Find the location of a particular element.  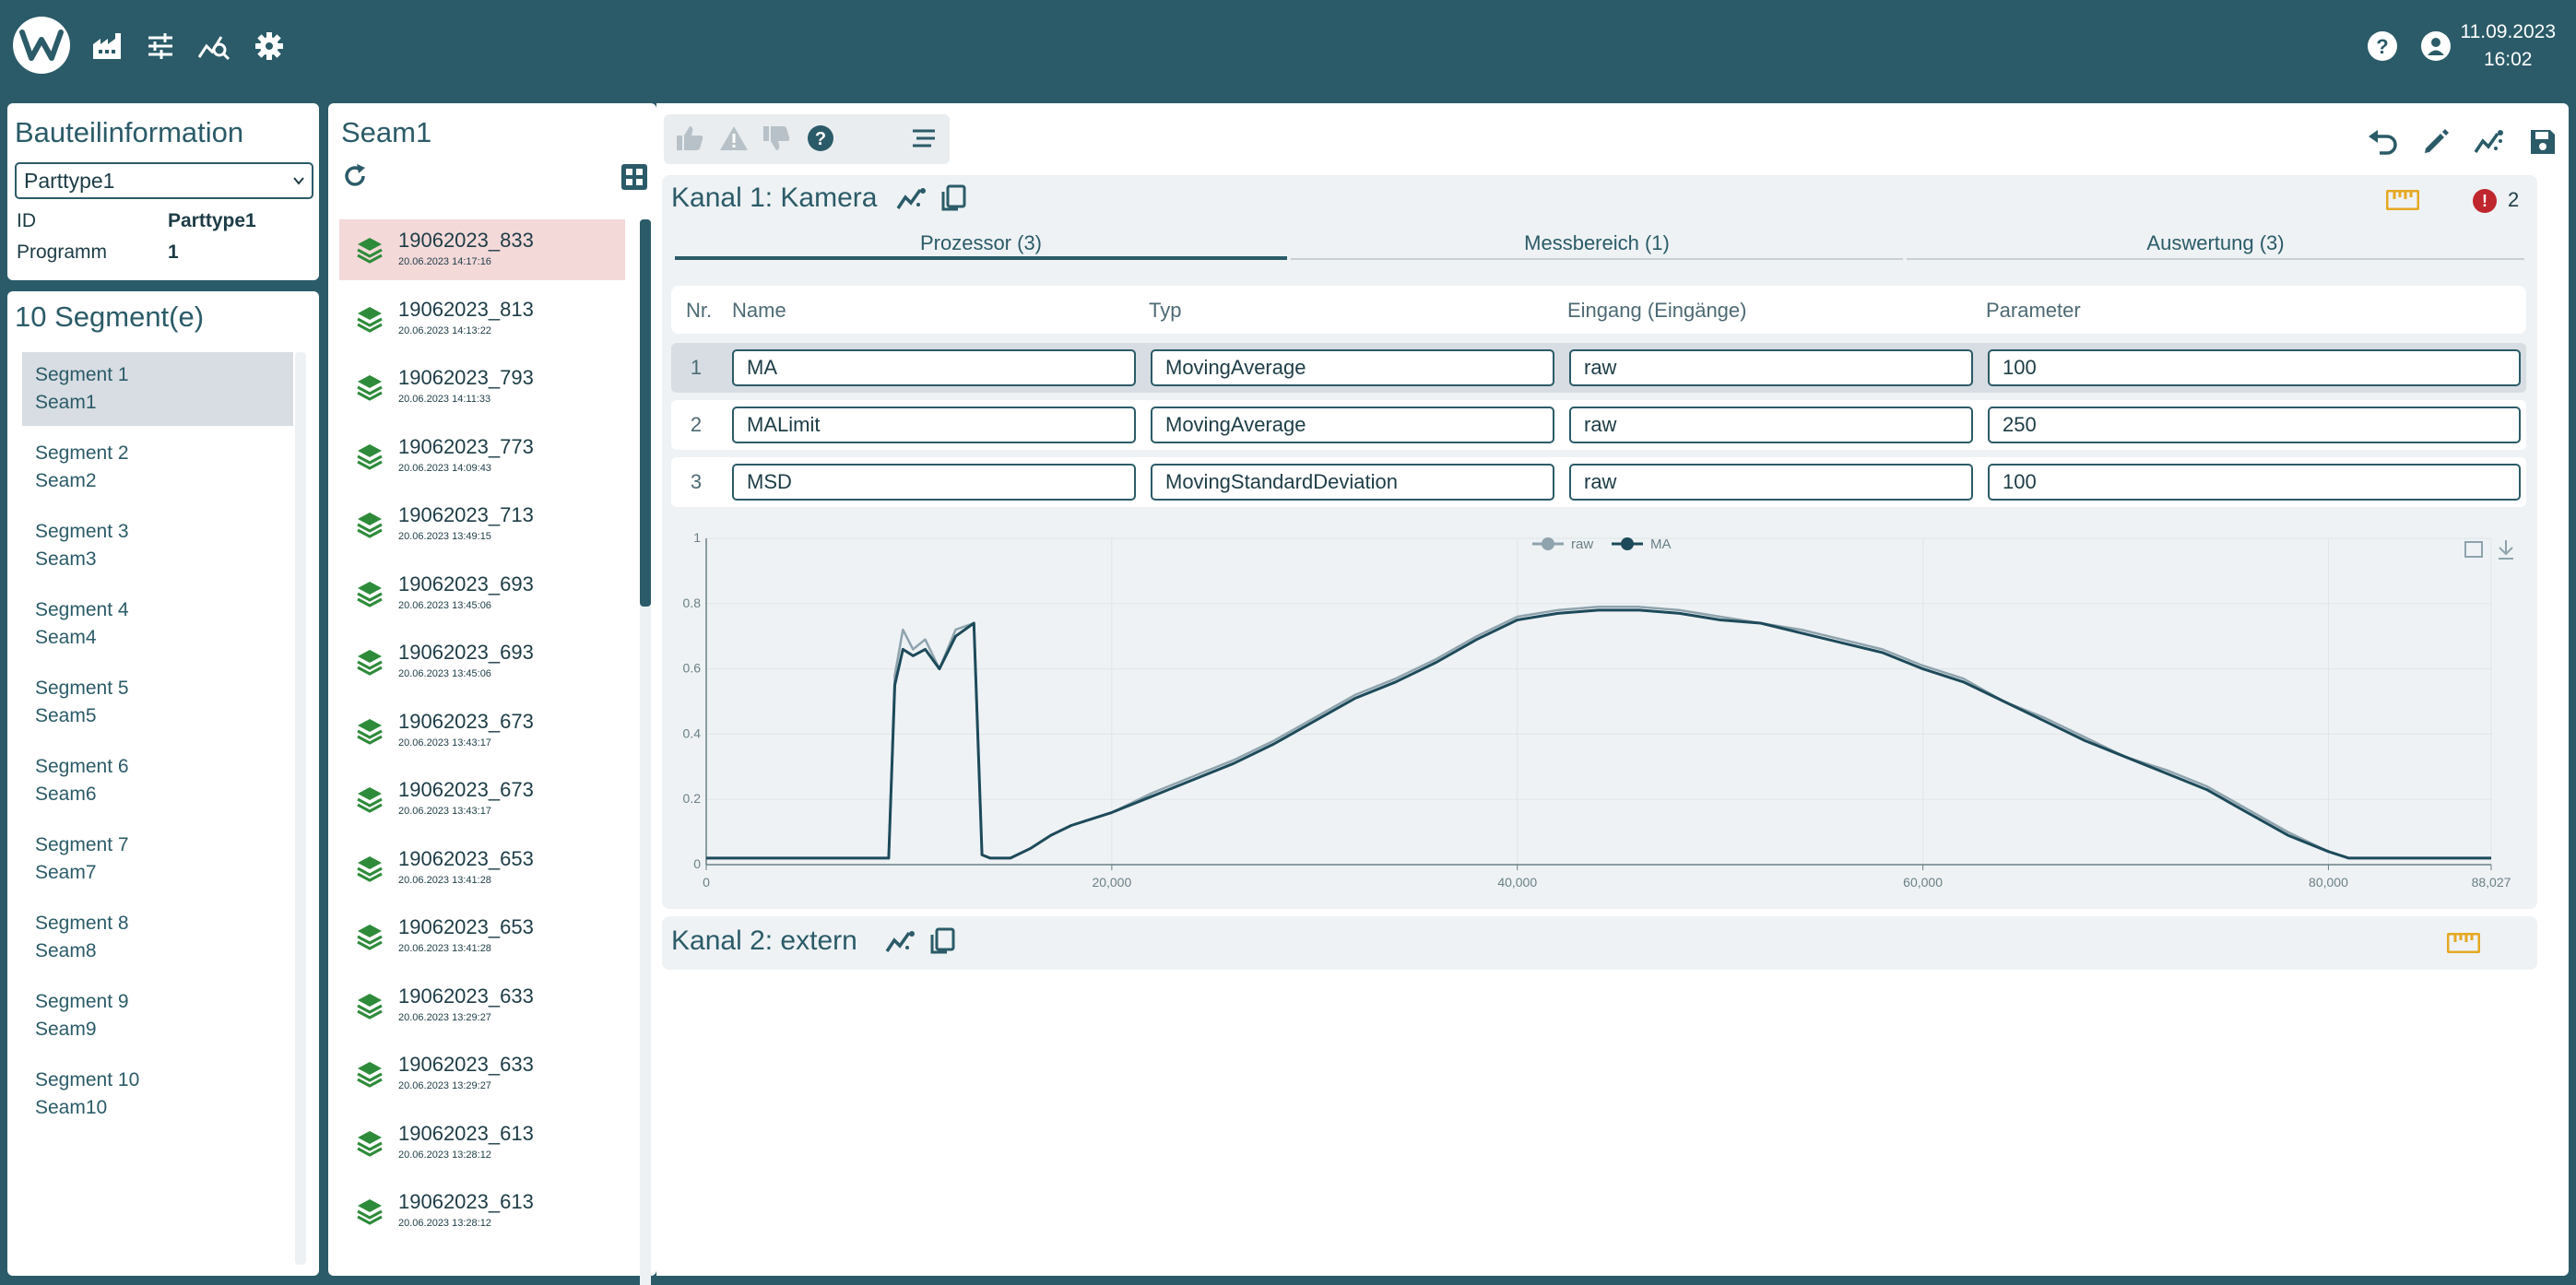

seam-name: 19062023_633 is located at coordinates (466, 1064).